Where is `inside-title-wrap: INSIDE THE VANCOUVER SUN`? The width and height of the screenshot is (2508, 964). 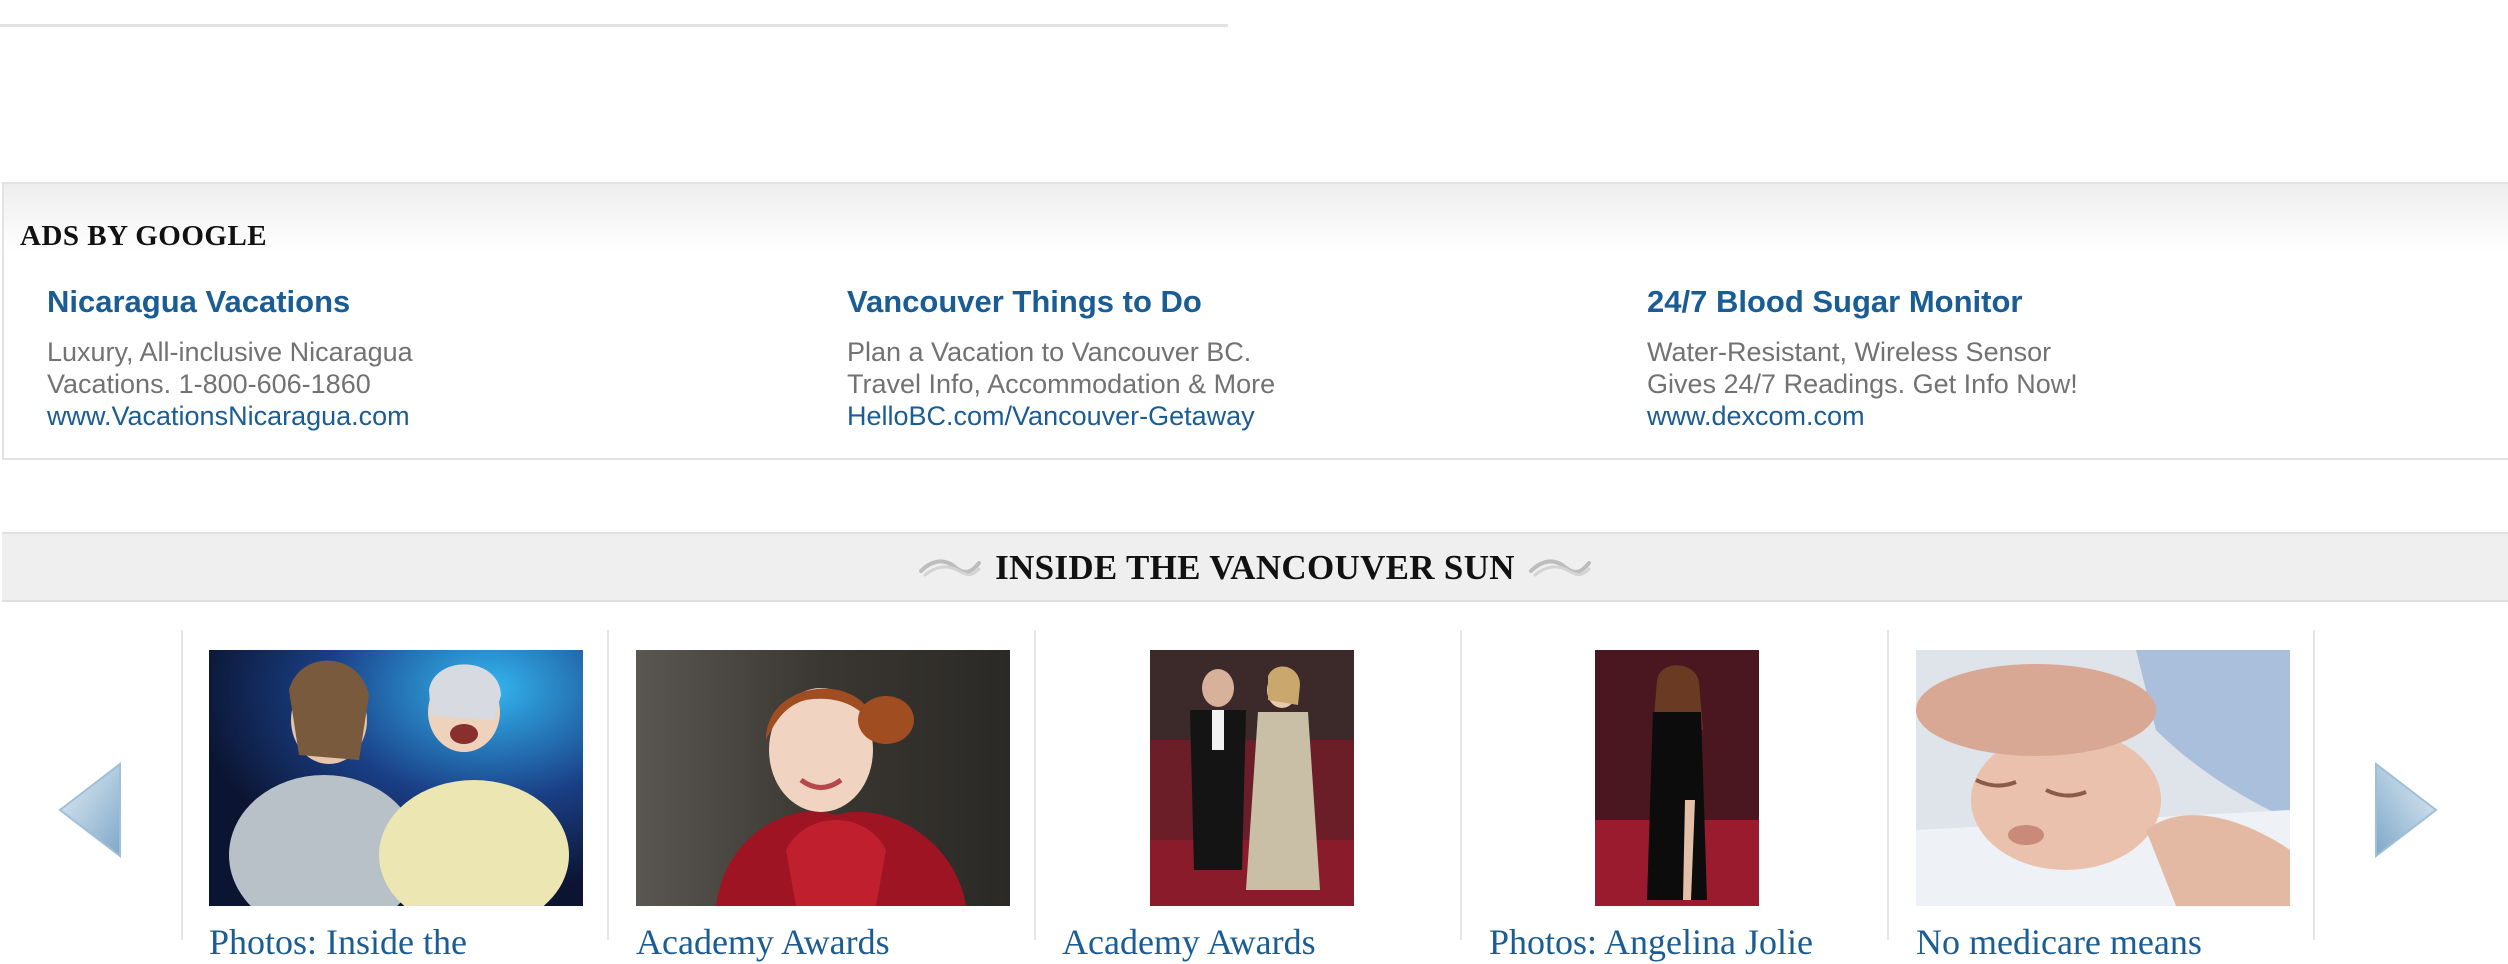
inside-title-wrap: INSIDE THE VANCOUVER SUN is located at coordinates (1255, 568).